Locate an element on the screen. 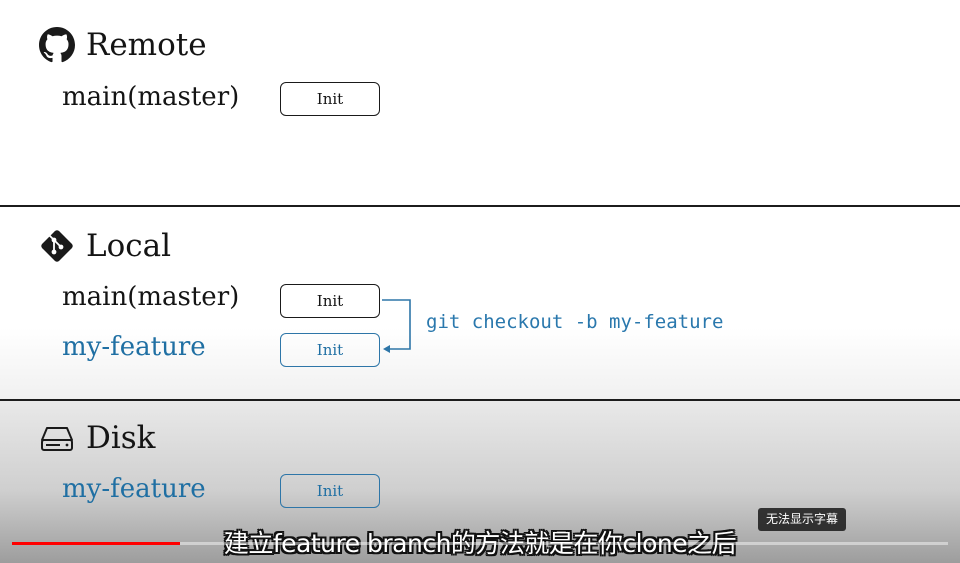  remote-heading: Remote is located at coordinates (122, 45).